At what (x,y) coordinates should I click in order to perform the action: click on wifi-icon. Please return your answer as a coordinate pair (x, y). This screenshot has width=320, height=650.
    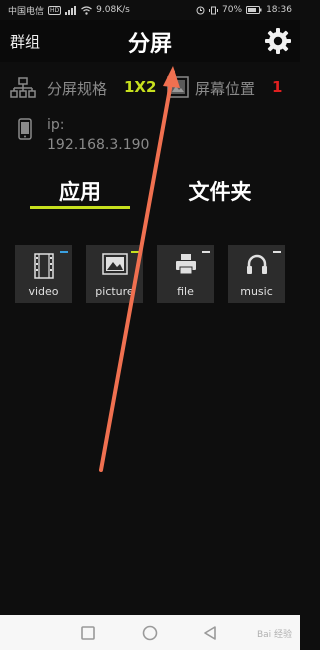
    Looking at the image, I should click on (87, 10).